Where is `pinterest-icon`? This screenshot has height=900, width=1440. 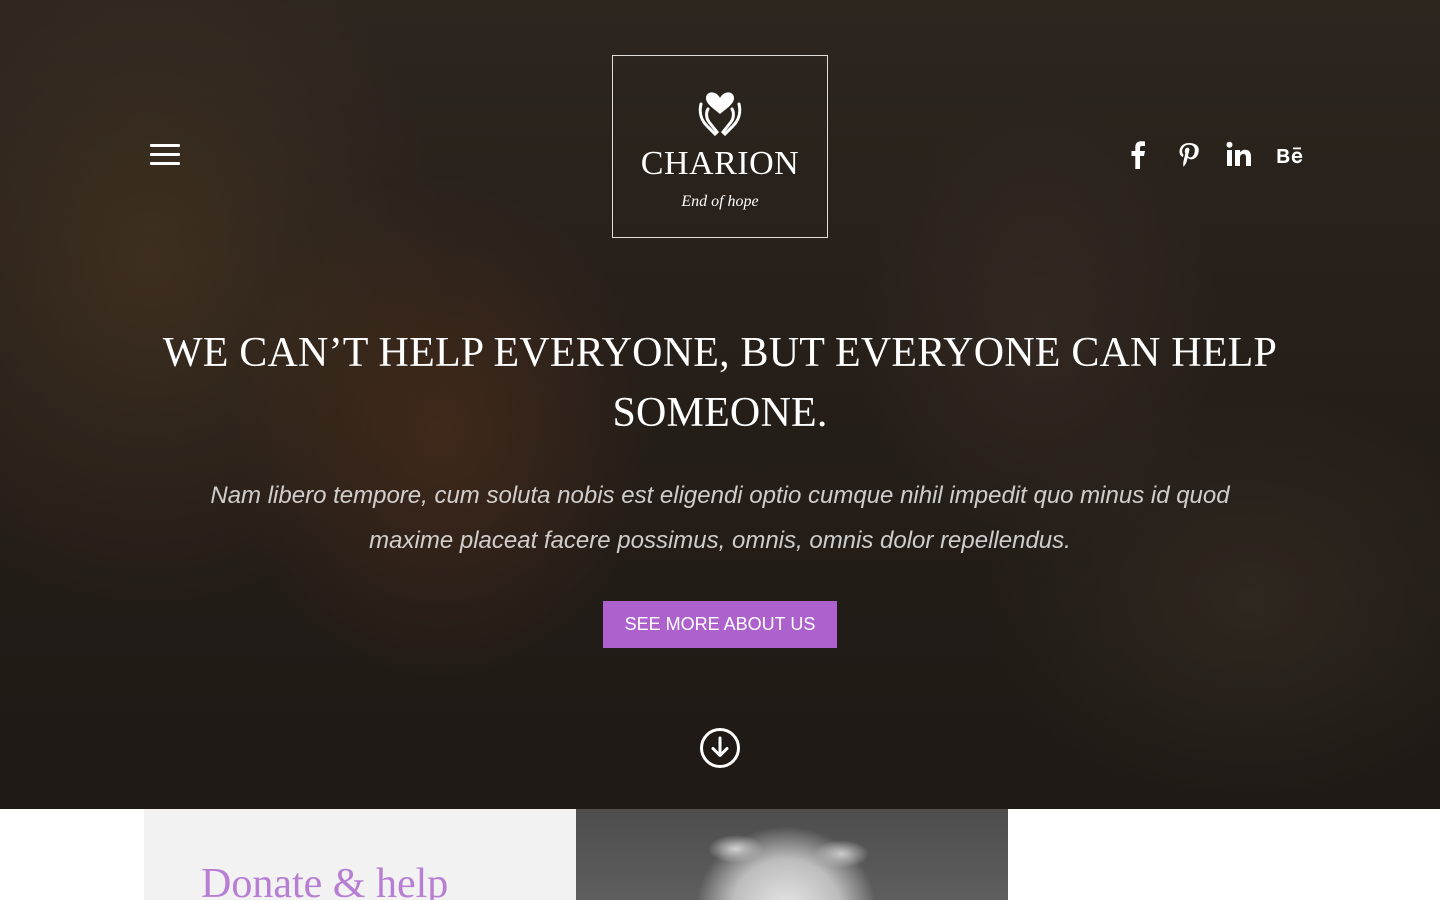 pinterest-icon is located at coordinates (1189, 156).